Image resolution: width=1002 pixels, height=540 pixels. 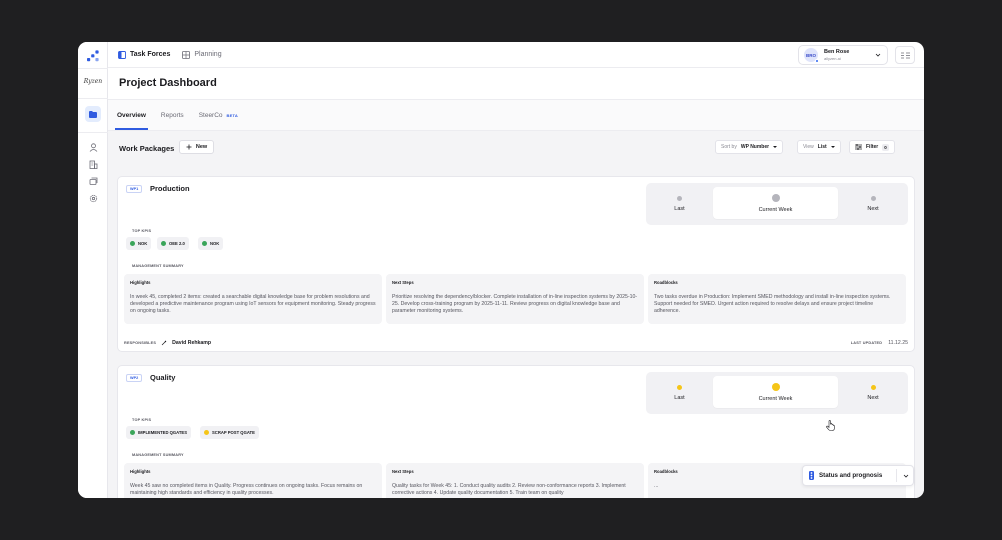 I want to click on beta-badge: BETA, so click(x=232, y=115).